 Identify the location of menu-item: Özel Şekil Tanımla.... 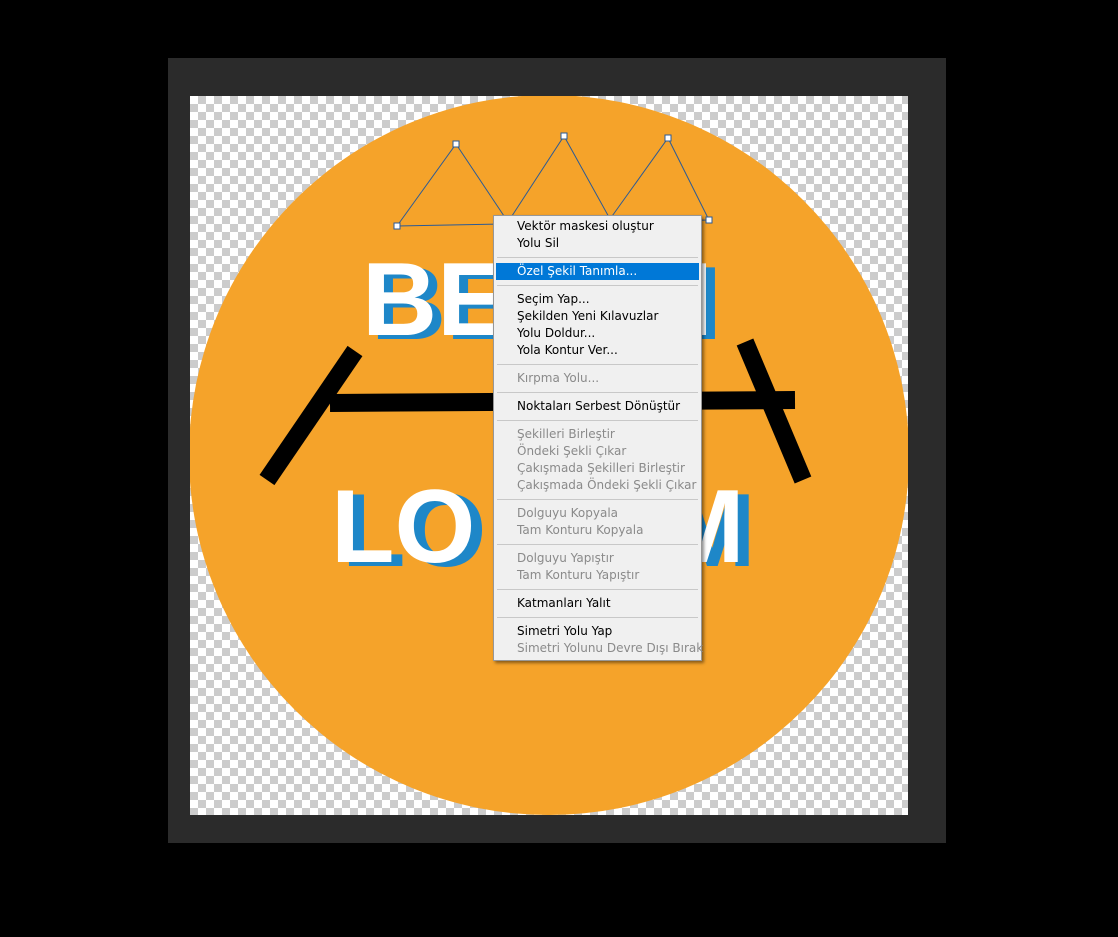
(597, 271).